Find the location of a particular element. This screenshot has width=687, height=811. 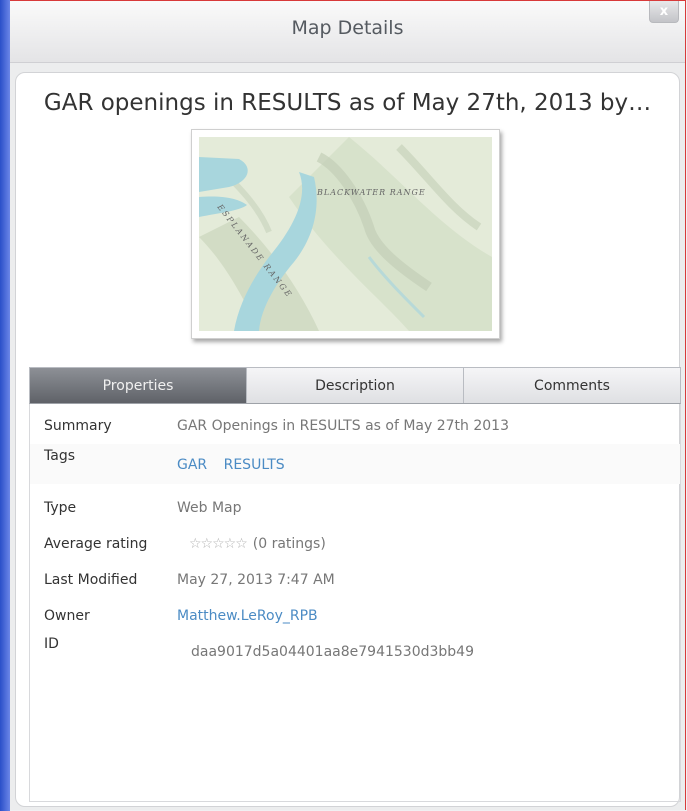

tags-row: Tags GAR RESULTS is located at coordinates (355, 464).